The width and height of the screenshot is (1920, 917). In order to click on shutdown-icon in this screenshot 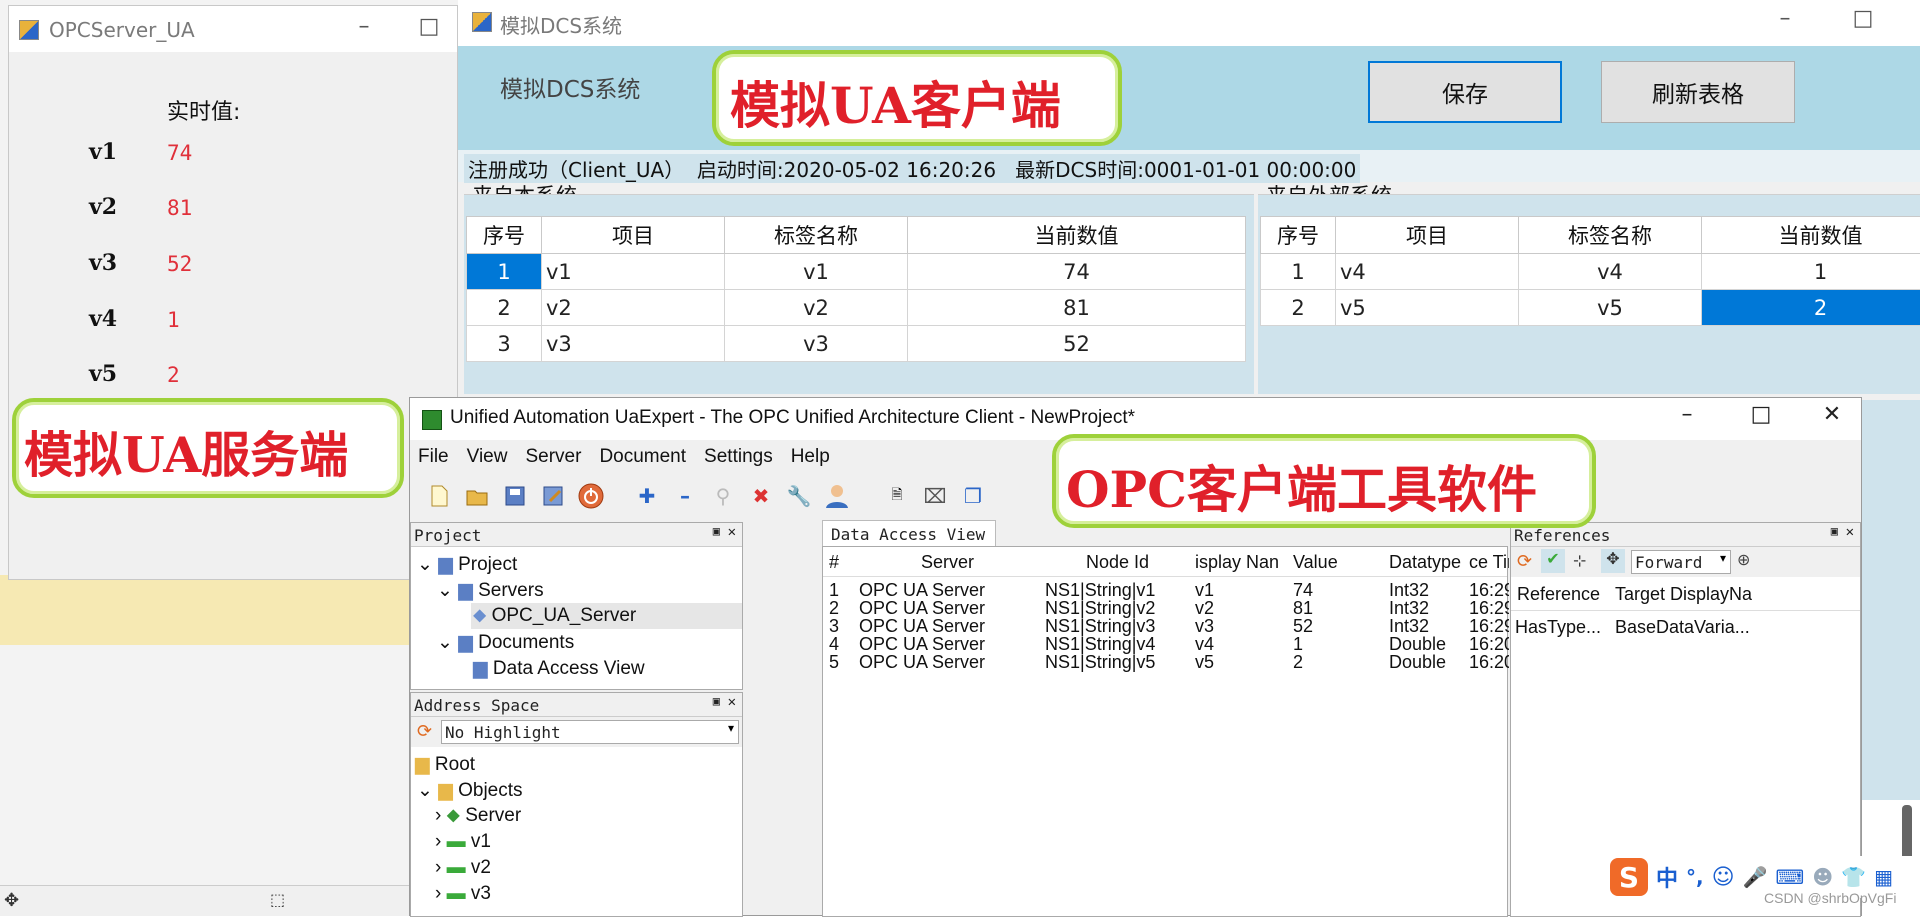, I will do `click(591, 496)`.